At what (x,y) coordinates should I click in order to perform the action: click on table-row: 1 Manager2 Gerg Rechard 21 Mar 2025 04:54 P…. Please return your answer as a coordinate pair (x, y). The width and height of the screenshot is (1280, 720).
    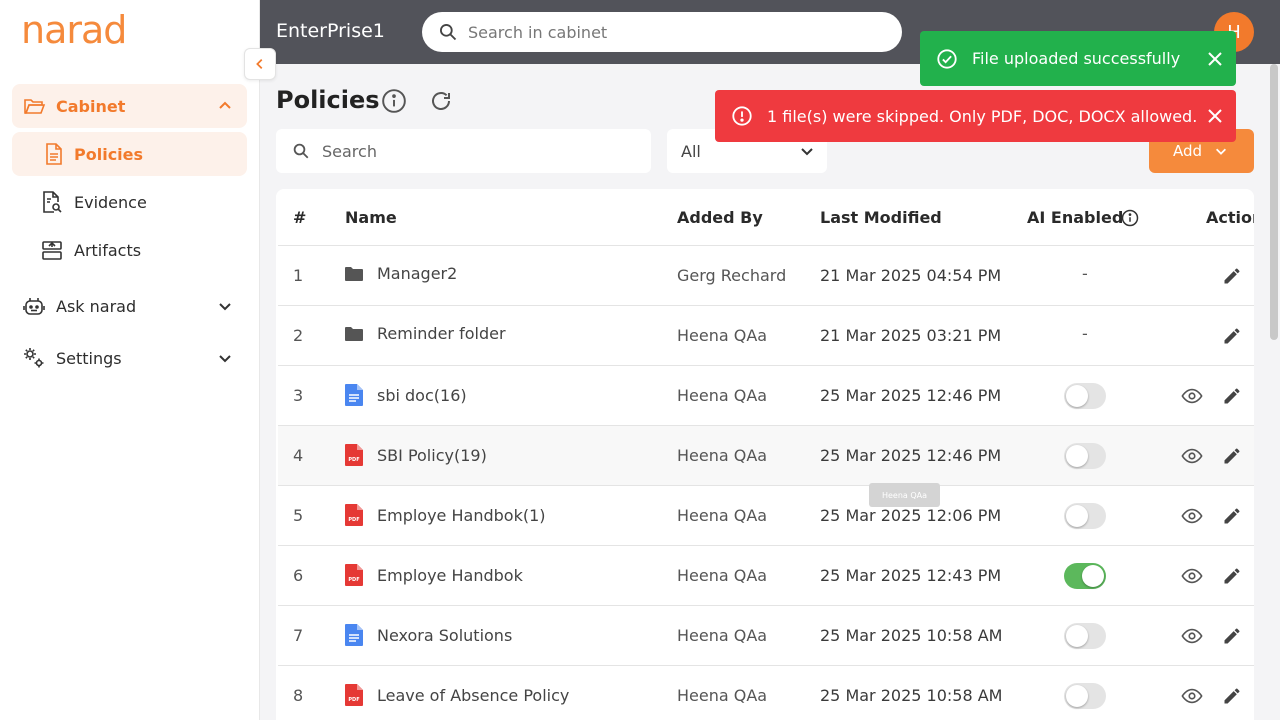
    Looking at the image, I should click on (766, 275).